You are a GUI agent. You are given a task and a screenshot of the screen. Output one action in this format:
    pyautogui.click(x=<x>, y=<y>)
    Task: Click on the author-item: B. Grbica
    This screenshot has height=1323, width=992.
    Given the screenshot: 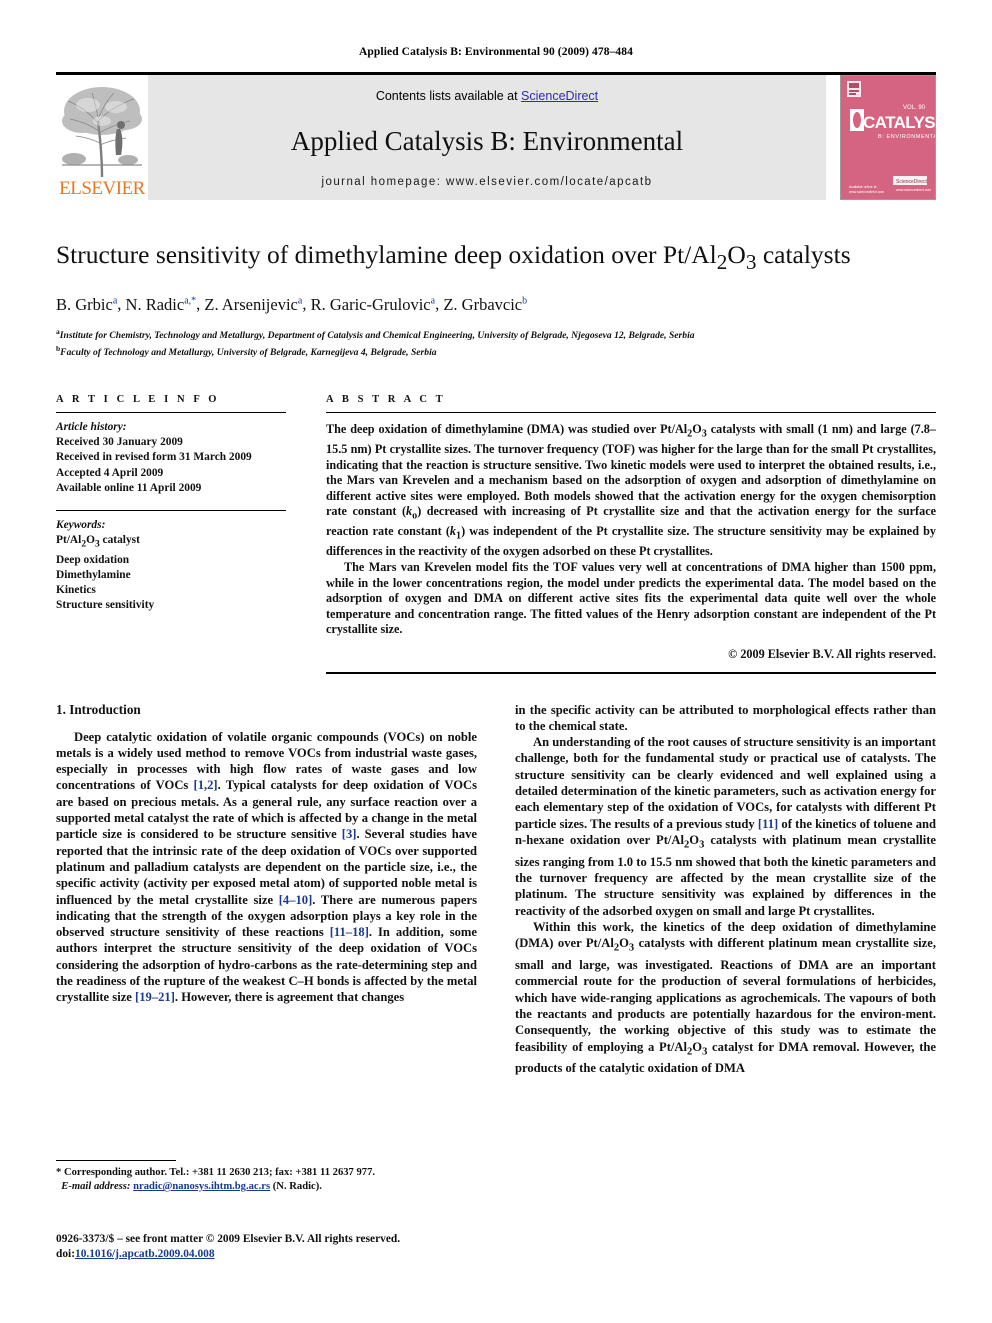 What is the action you would take?
    pyautogui.click(x=86, y=304)
    